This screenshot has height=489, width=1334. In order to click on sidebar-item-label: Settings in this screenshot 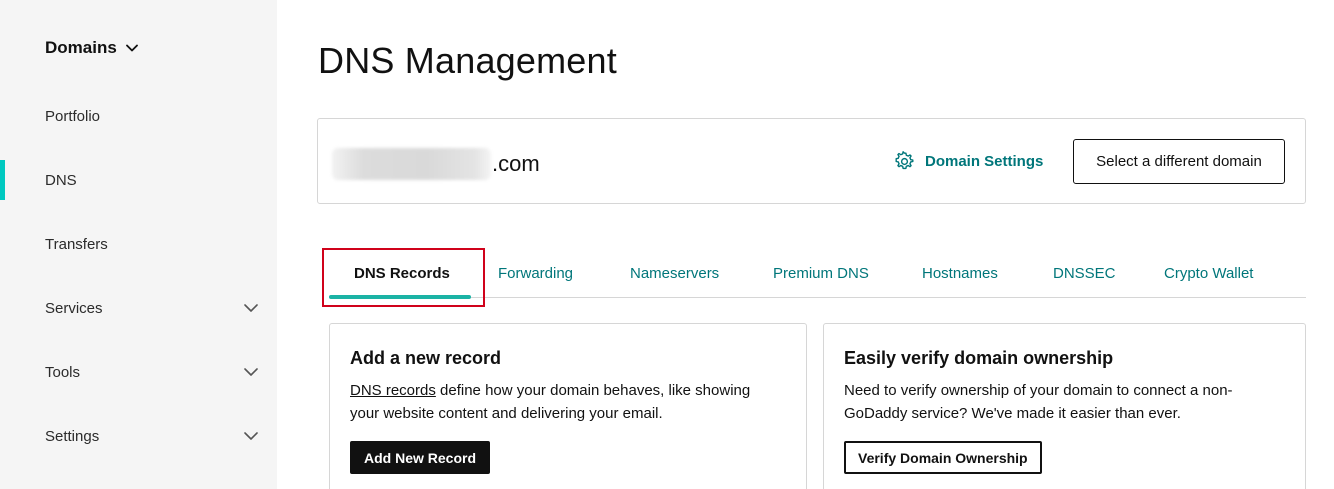, I will do `click(72, 436)`.